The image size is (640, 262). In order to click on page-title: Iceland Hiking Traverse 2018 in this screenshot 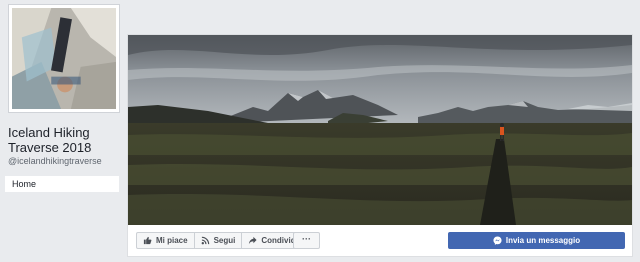, I will do `click(50, 140)`.